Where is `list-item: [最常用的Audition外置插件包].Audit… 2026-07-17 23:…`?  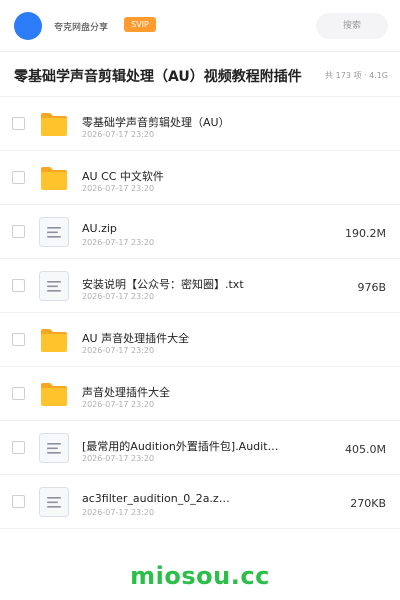 list-item: [最常用的Audition外置插件包].Audit… 2026-07-17 23:… is located at coordinates (200, 448).